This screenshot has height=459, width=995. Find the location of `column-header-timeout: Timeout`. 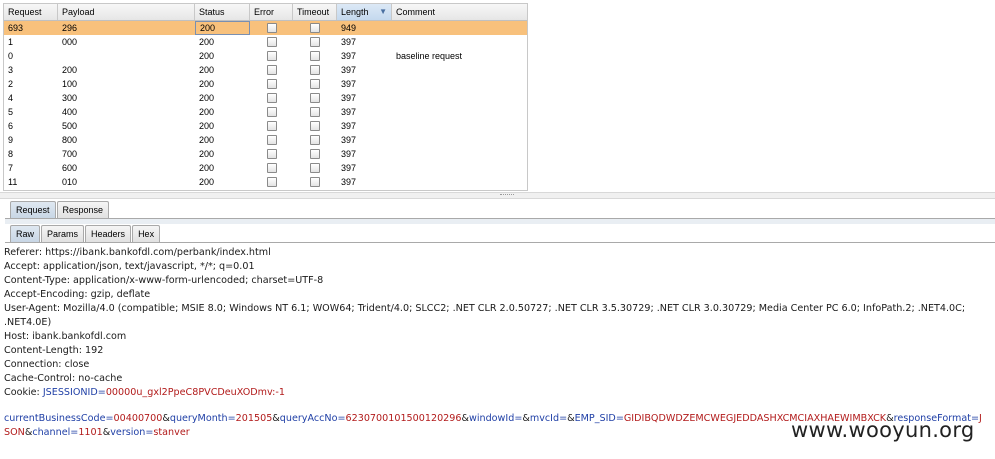

column-header-timeout: Timeout is located at coordinates (315, 12).